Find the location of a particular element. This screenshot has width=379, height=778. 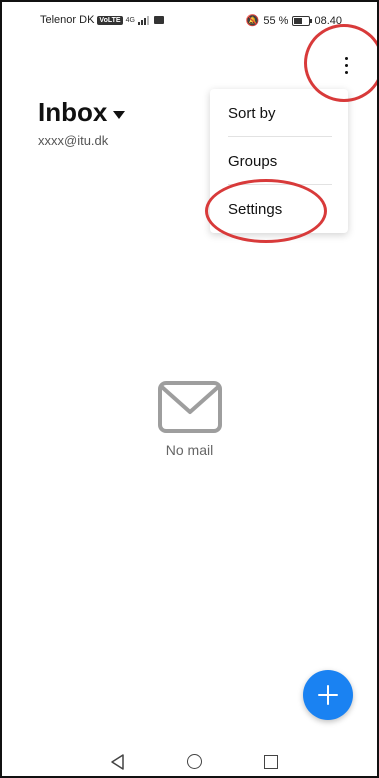

home-icon is located at coordinates (194, 761).